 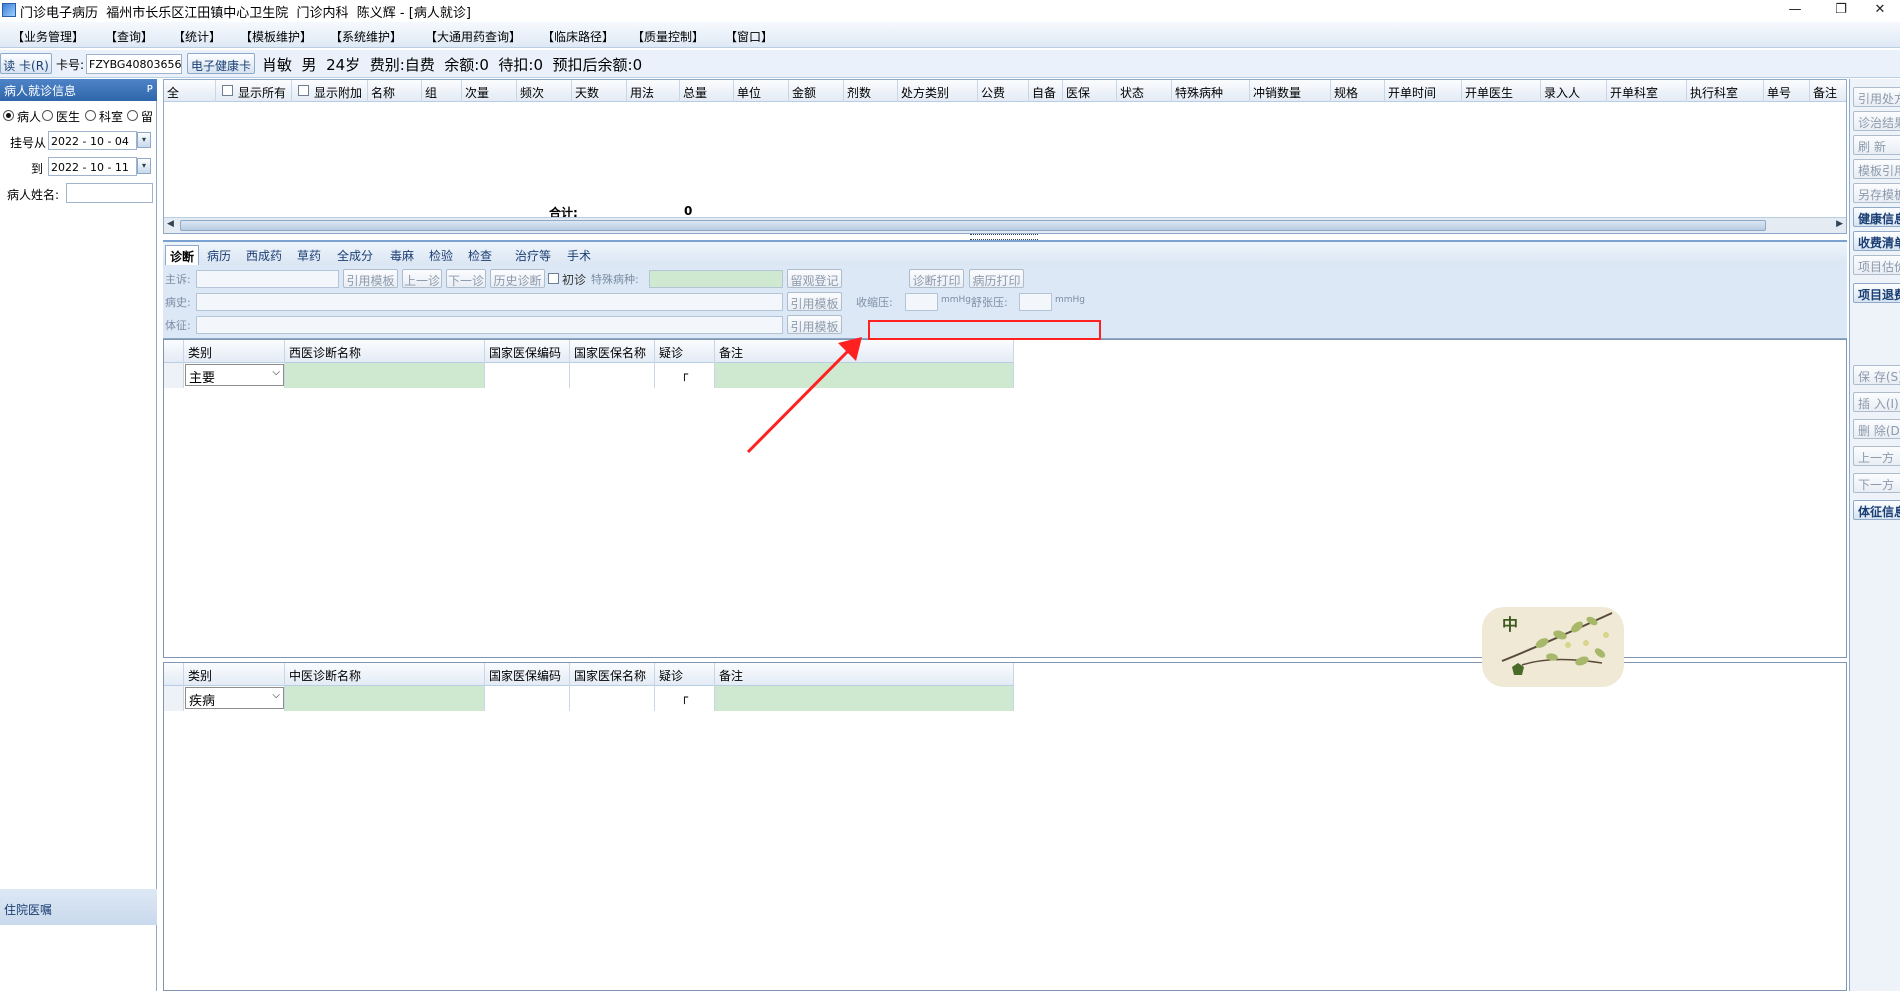 What do you see at coordinates (170, 224) in the screenshot?
I see `scroll-left-icon: ◀` at bounding box center [170, 224].